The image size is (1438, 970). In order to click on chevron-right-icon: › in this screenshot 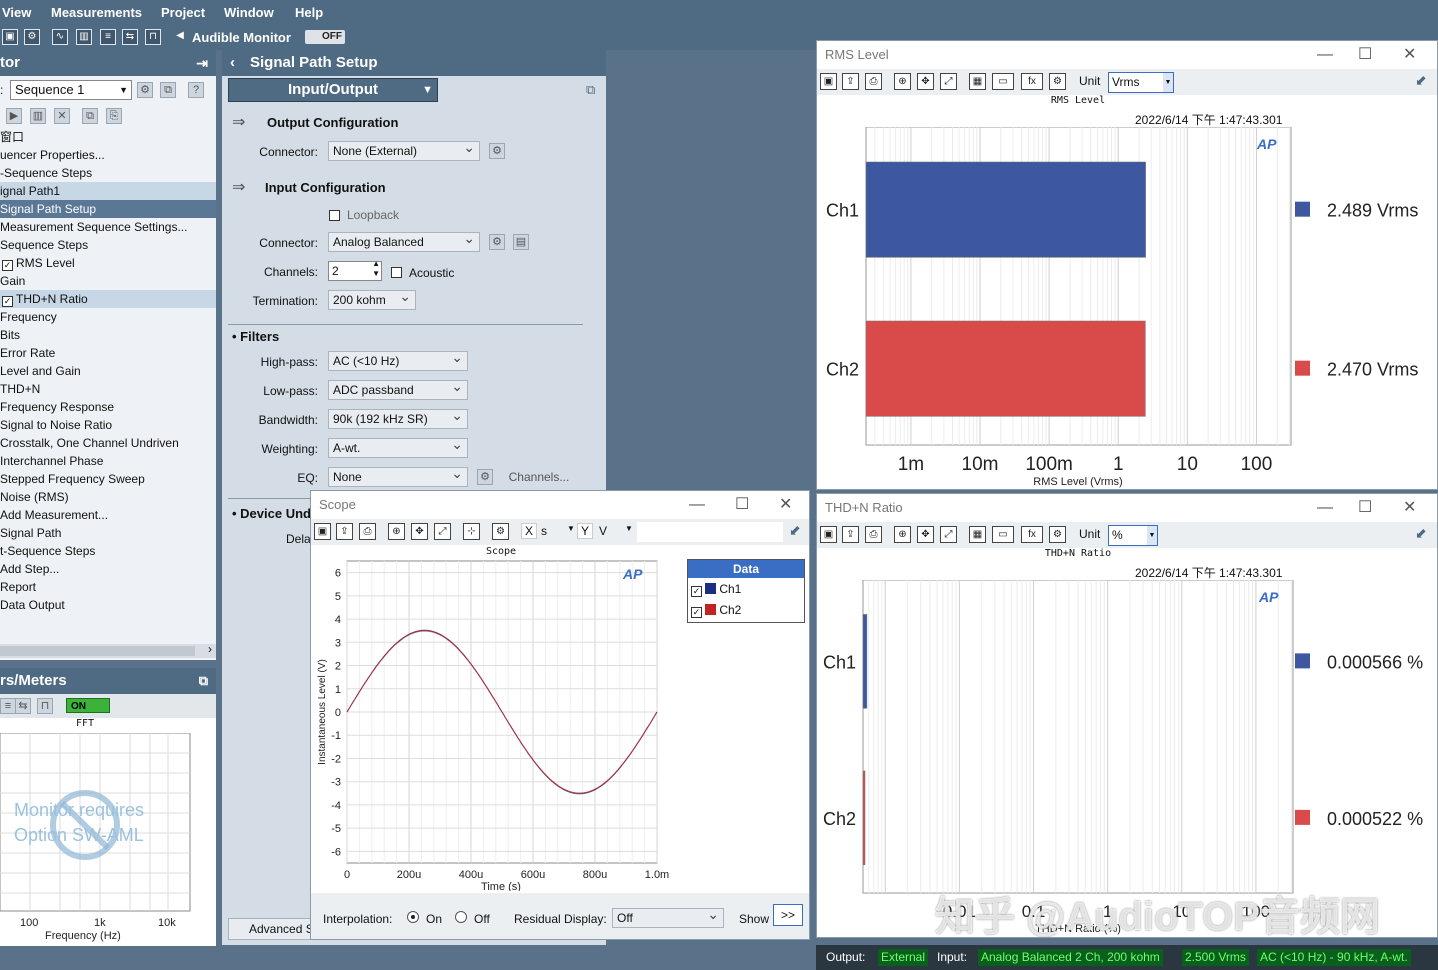, I will do `click(210, 649)`.